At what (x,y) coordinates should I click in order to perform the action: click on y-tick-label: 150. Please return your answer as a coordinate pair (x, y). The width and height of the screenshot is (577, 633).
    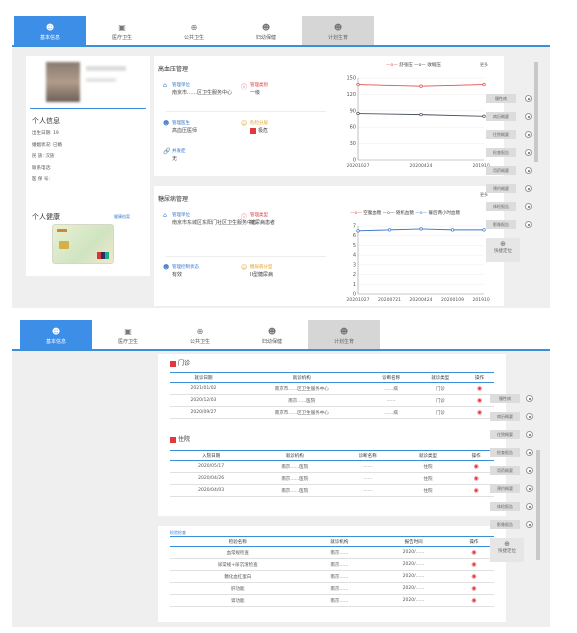
    Looking at the image, I should click on (351, 79).